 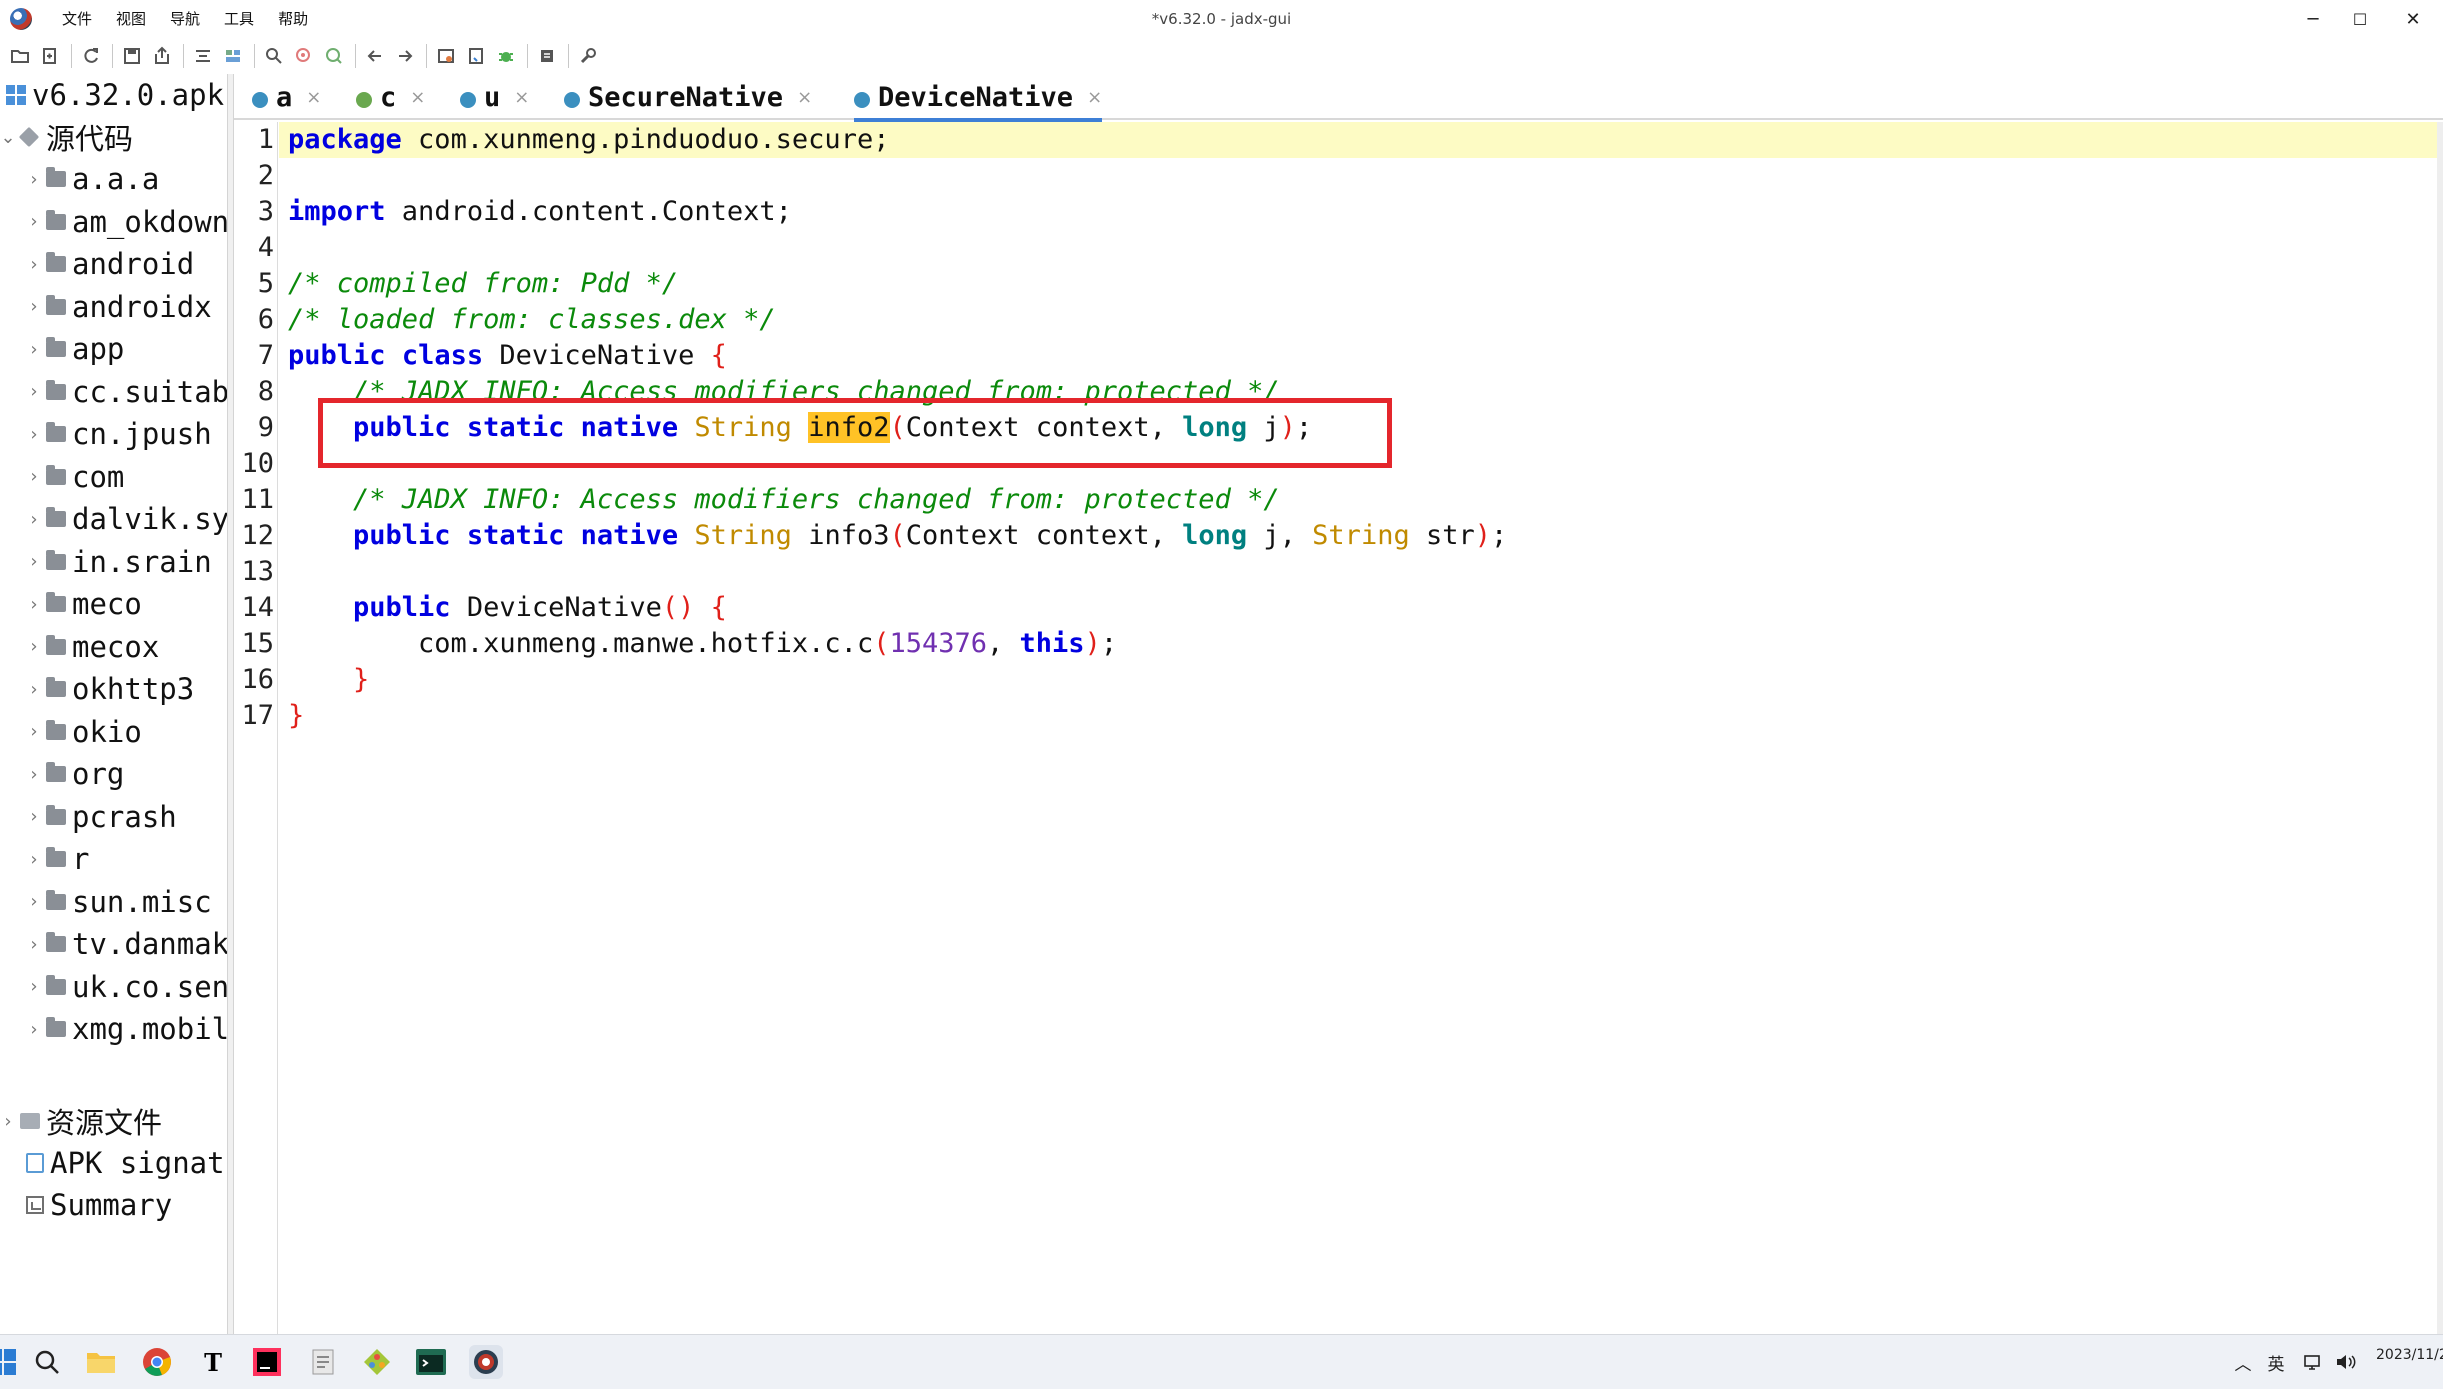 What do you see at coordinates (203, 56) in the screenshot?
I see `sync-tree-icon` at bounding box center [203, 56].